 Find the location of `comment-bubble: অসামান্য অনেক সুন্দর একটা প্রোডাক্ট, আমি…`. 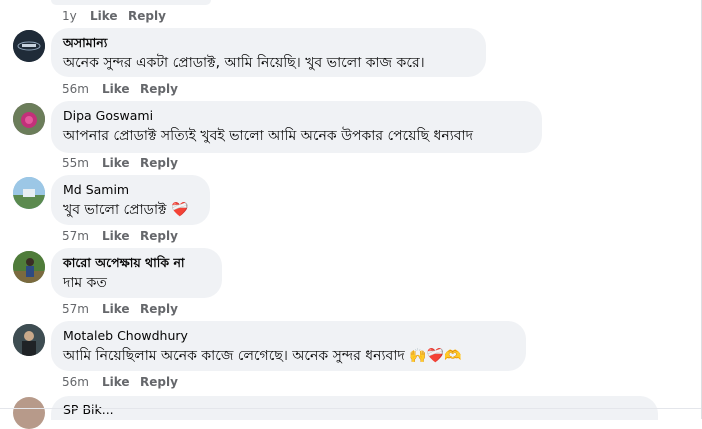

comment-bubble: অসামান্য অনেক সুন্দর একটা প্রোডাক্ট, আমি… is located at coordinates (268, 52).